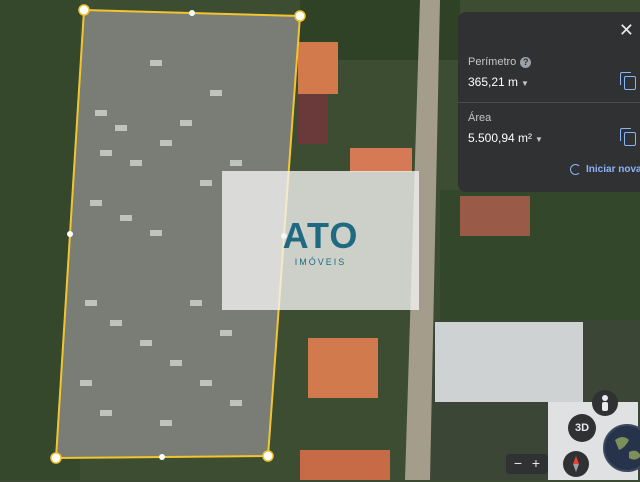  What do you see at coordinates (613, 169) in the screenshot?
I see `restart-measure-button: Iniciar nova` at bounding box center [613, 169].